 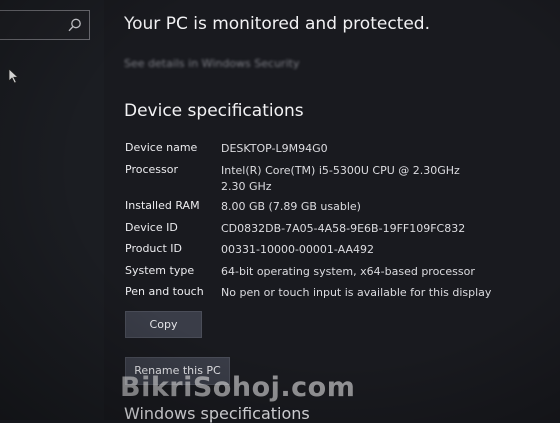 I want to click on spec-value: 8.00 GB (7.89 GB usable), so click(x=291, y=206).